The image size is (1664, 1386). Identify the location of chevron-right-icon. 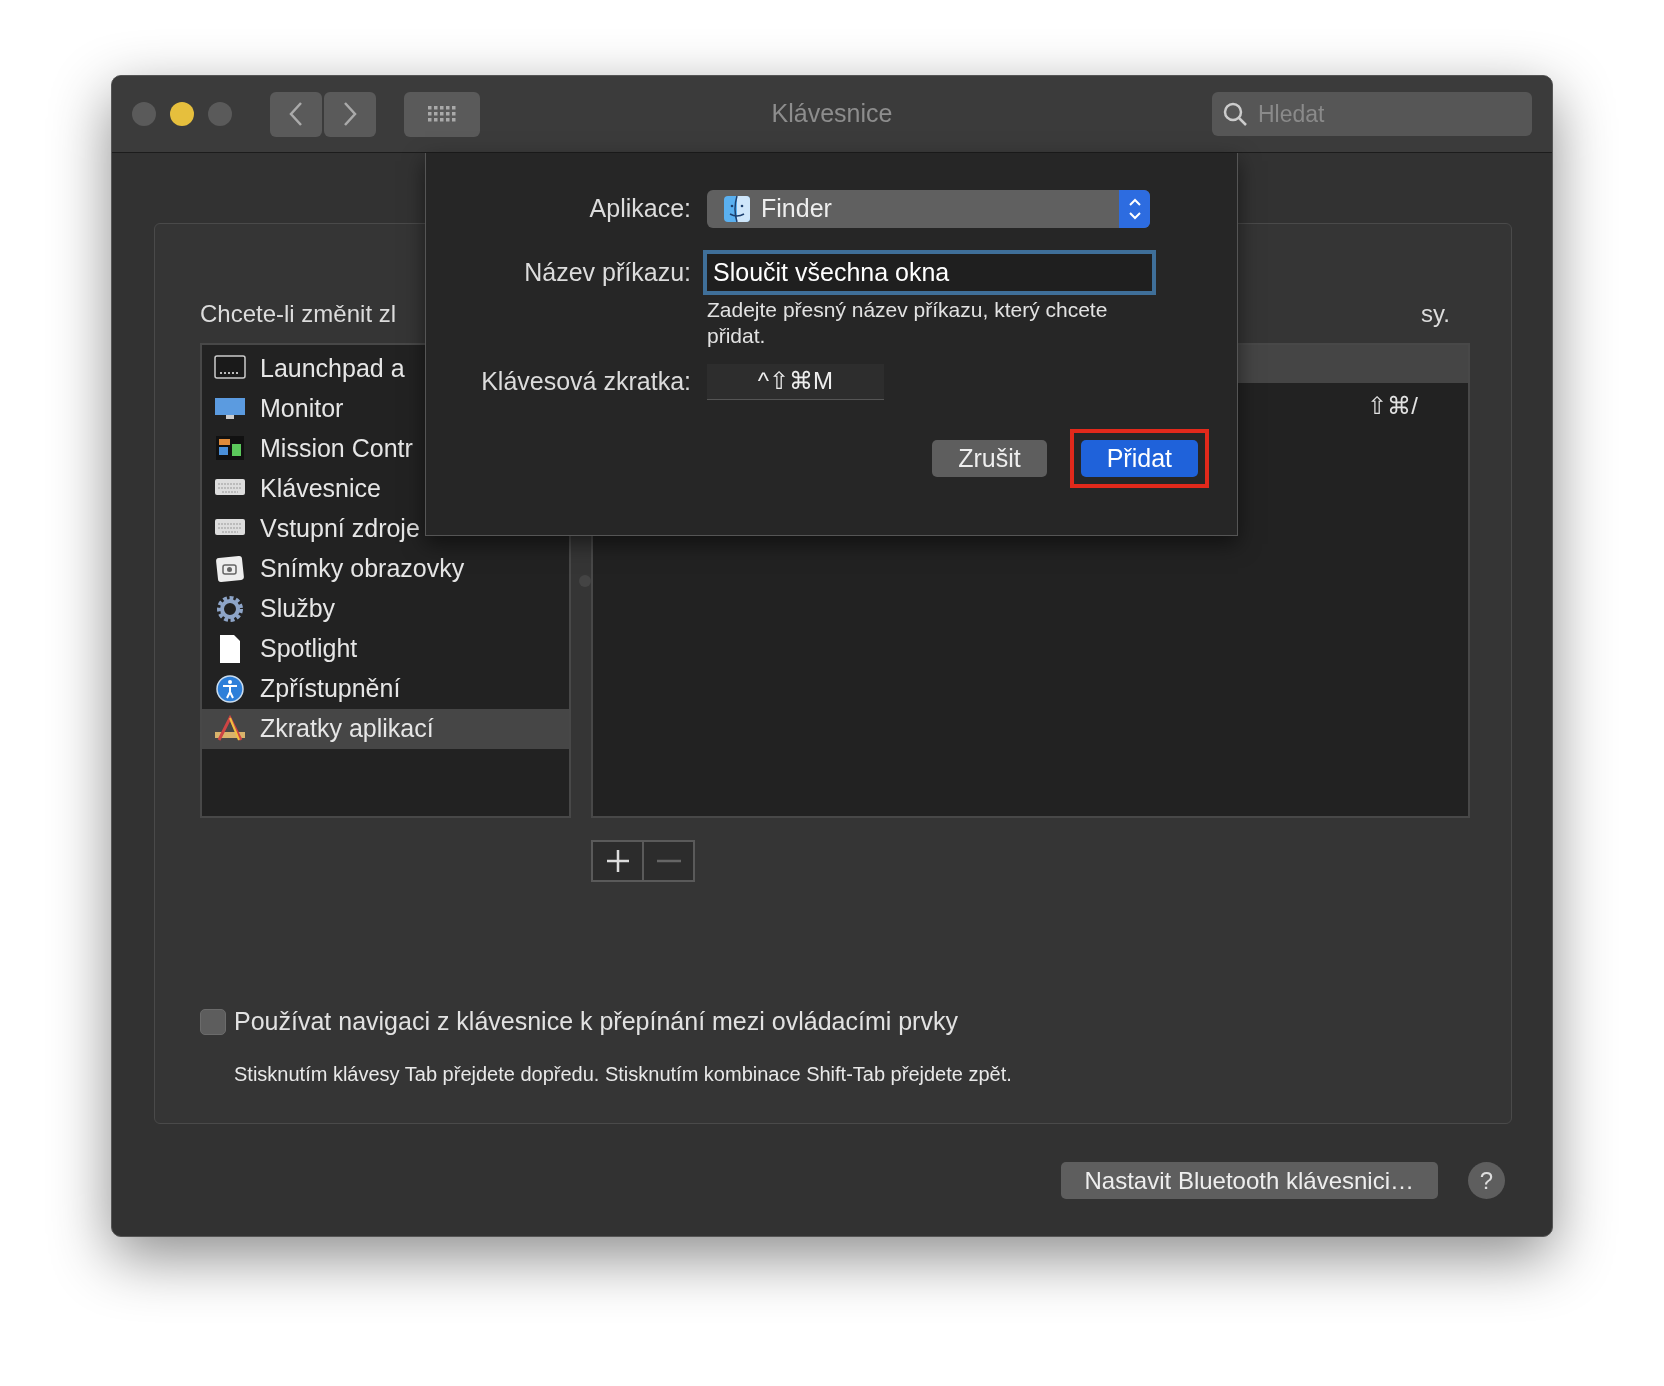
(350, 114).